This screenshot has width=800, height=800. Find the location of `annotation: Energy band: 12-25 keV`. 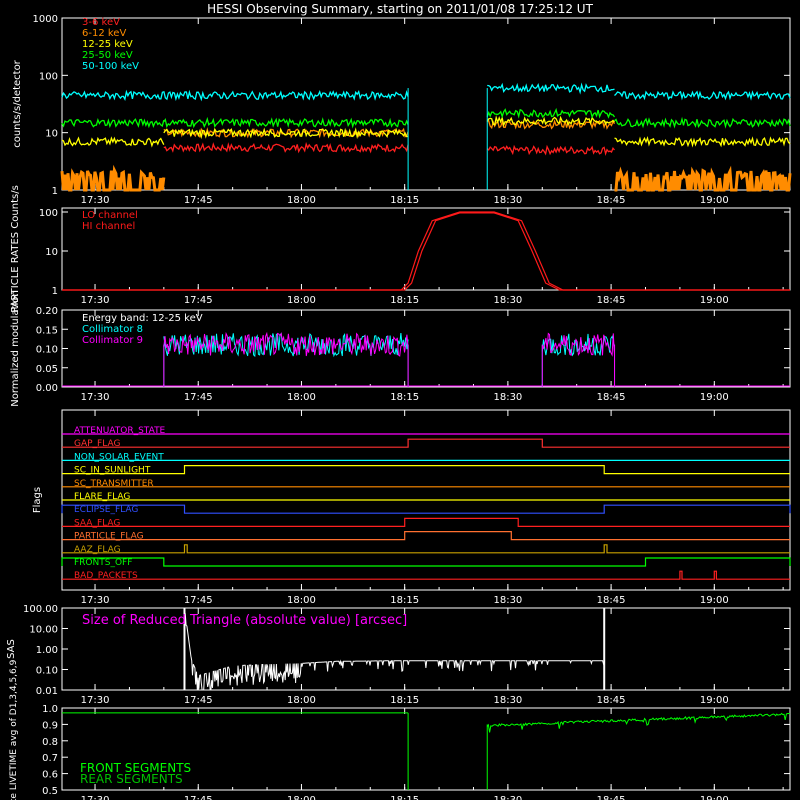

annotation: Energy band: 12-25 keV is located at coordinates (142, 318).